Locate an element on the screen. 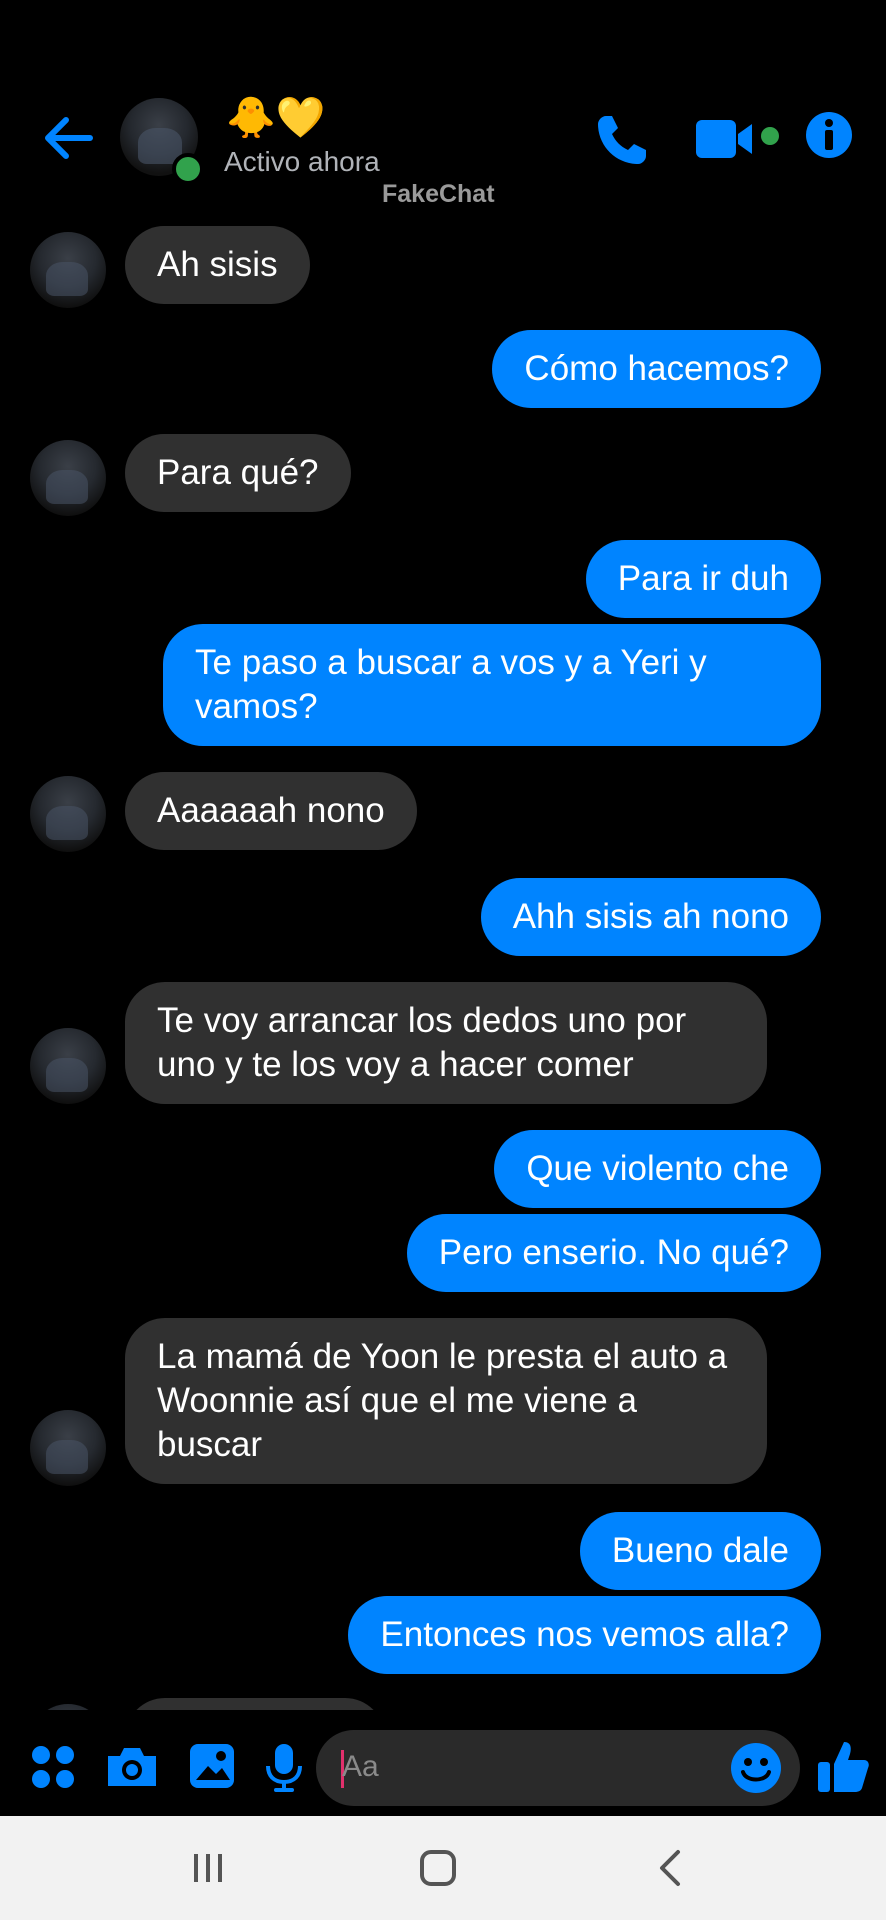  outgoing-message: Ahh sisis ah nono is located at coordinates (650, 917).